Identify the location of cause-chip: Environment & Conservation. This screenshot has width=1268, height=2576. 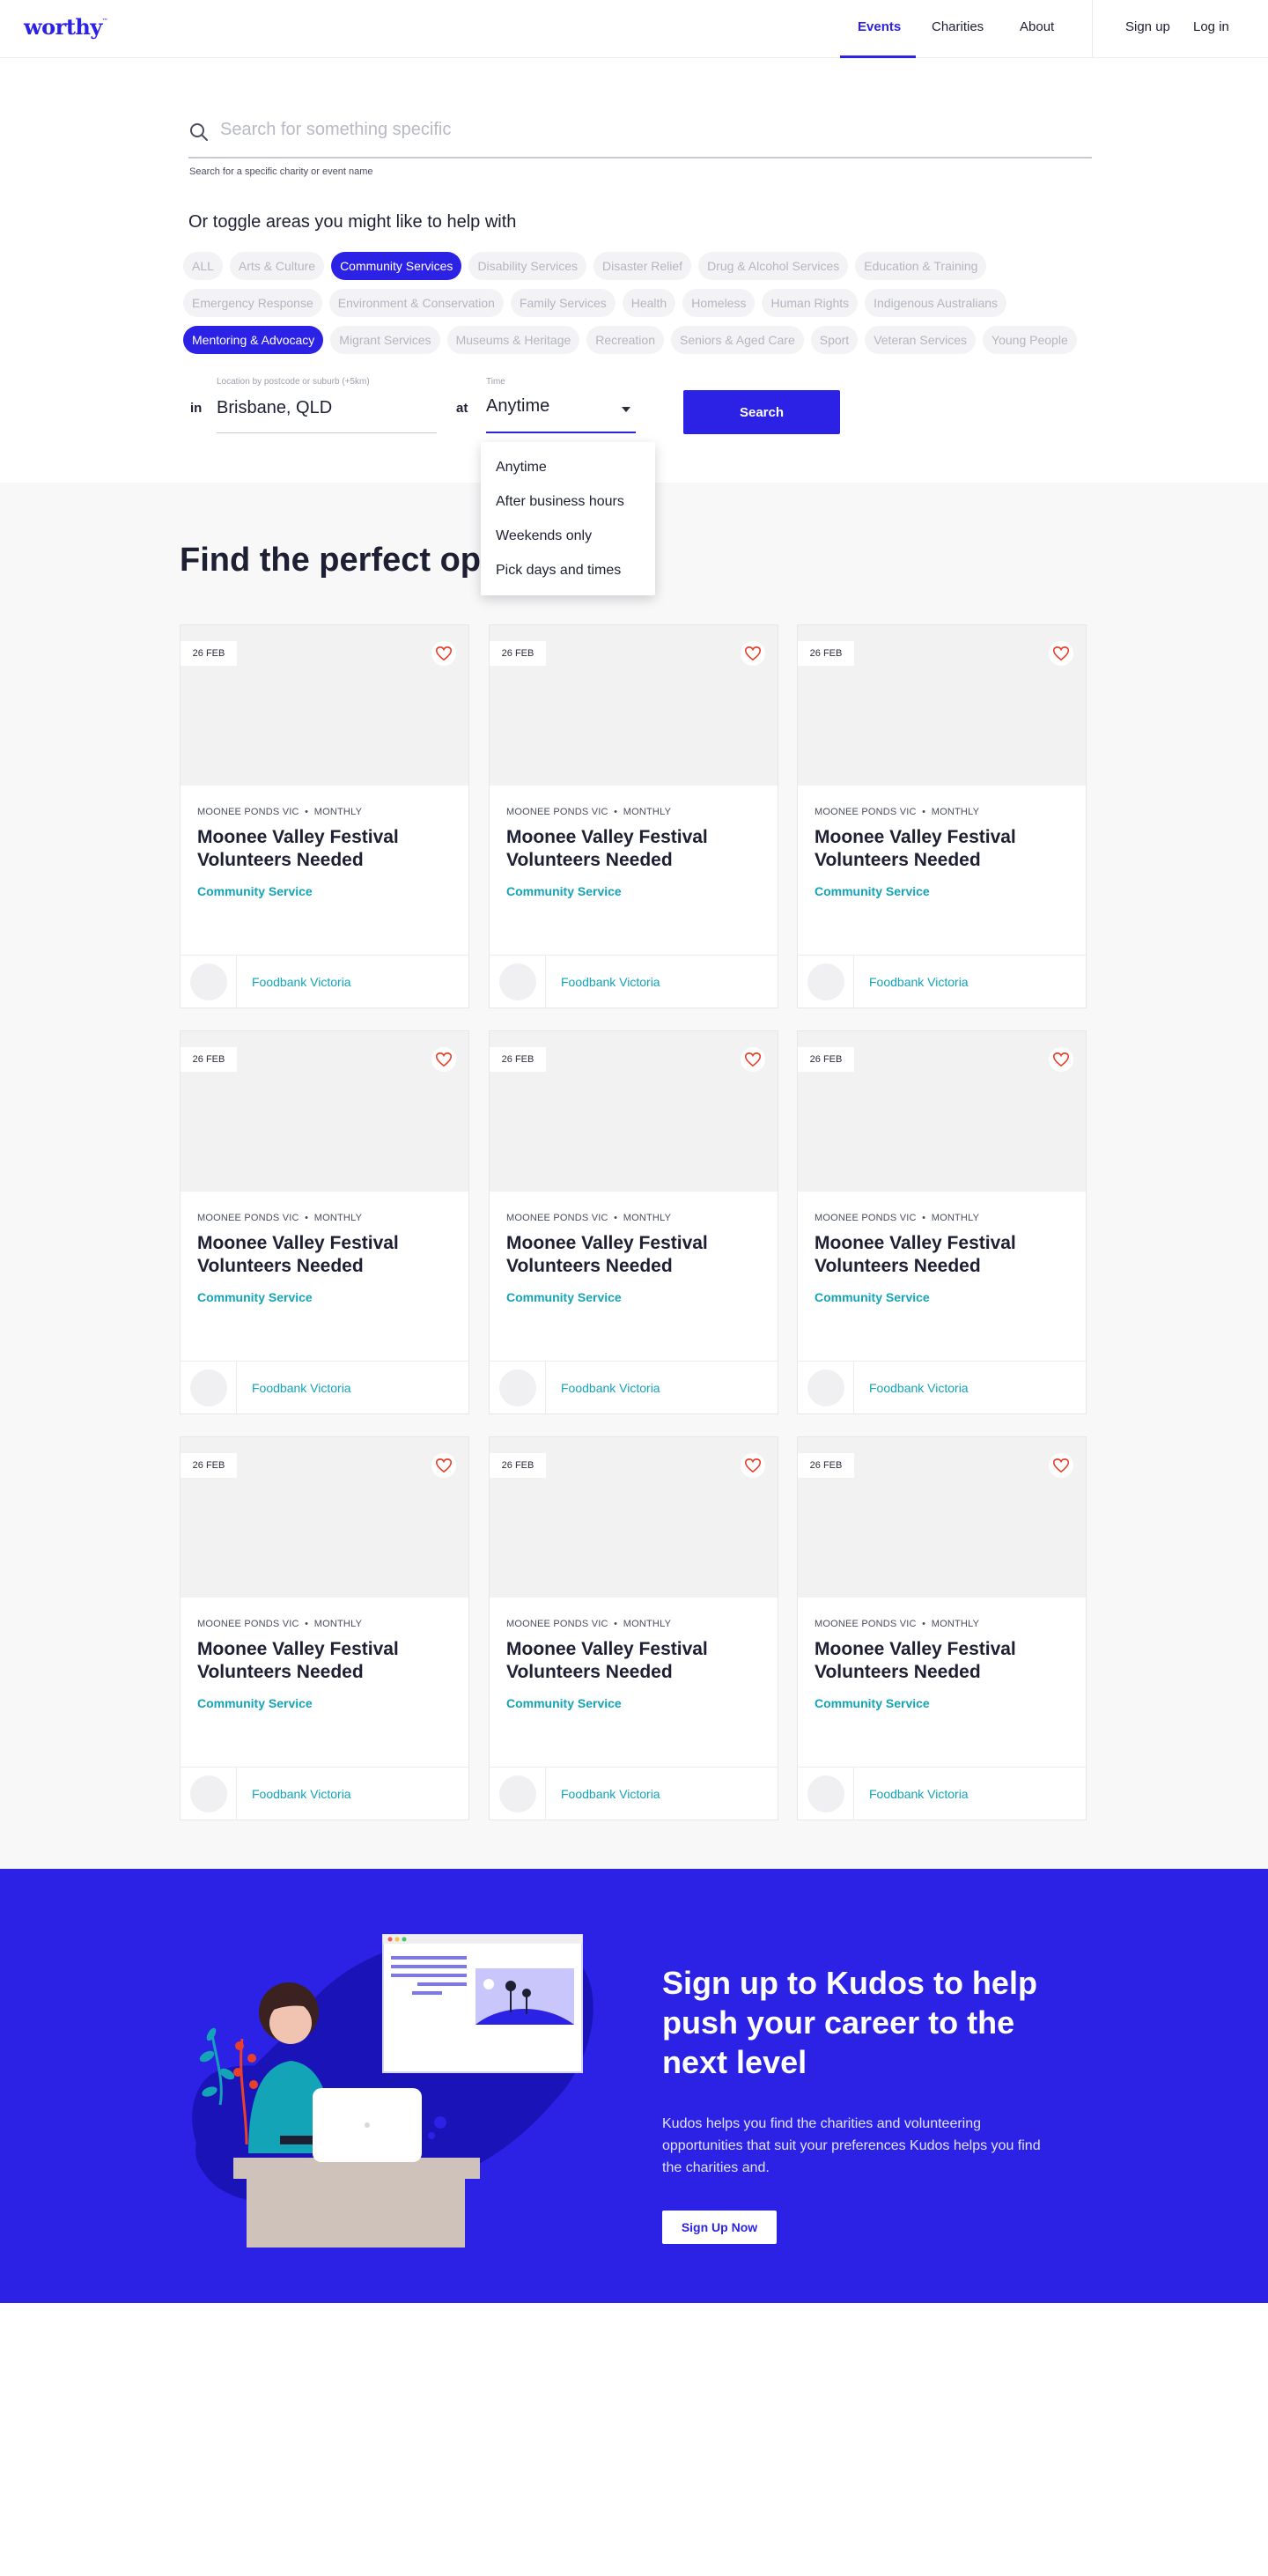
(416, 303).